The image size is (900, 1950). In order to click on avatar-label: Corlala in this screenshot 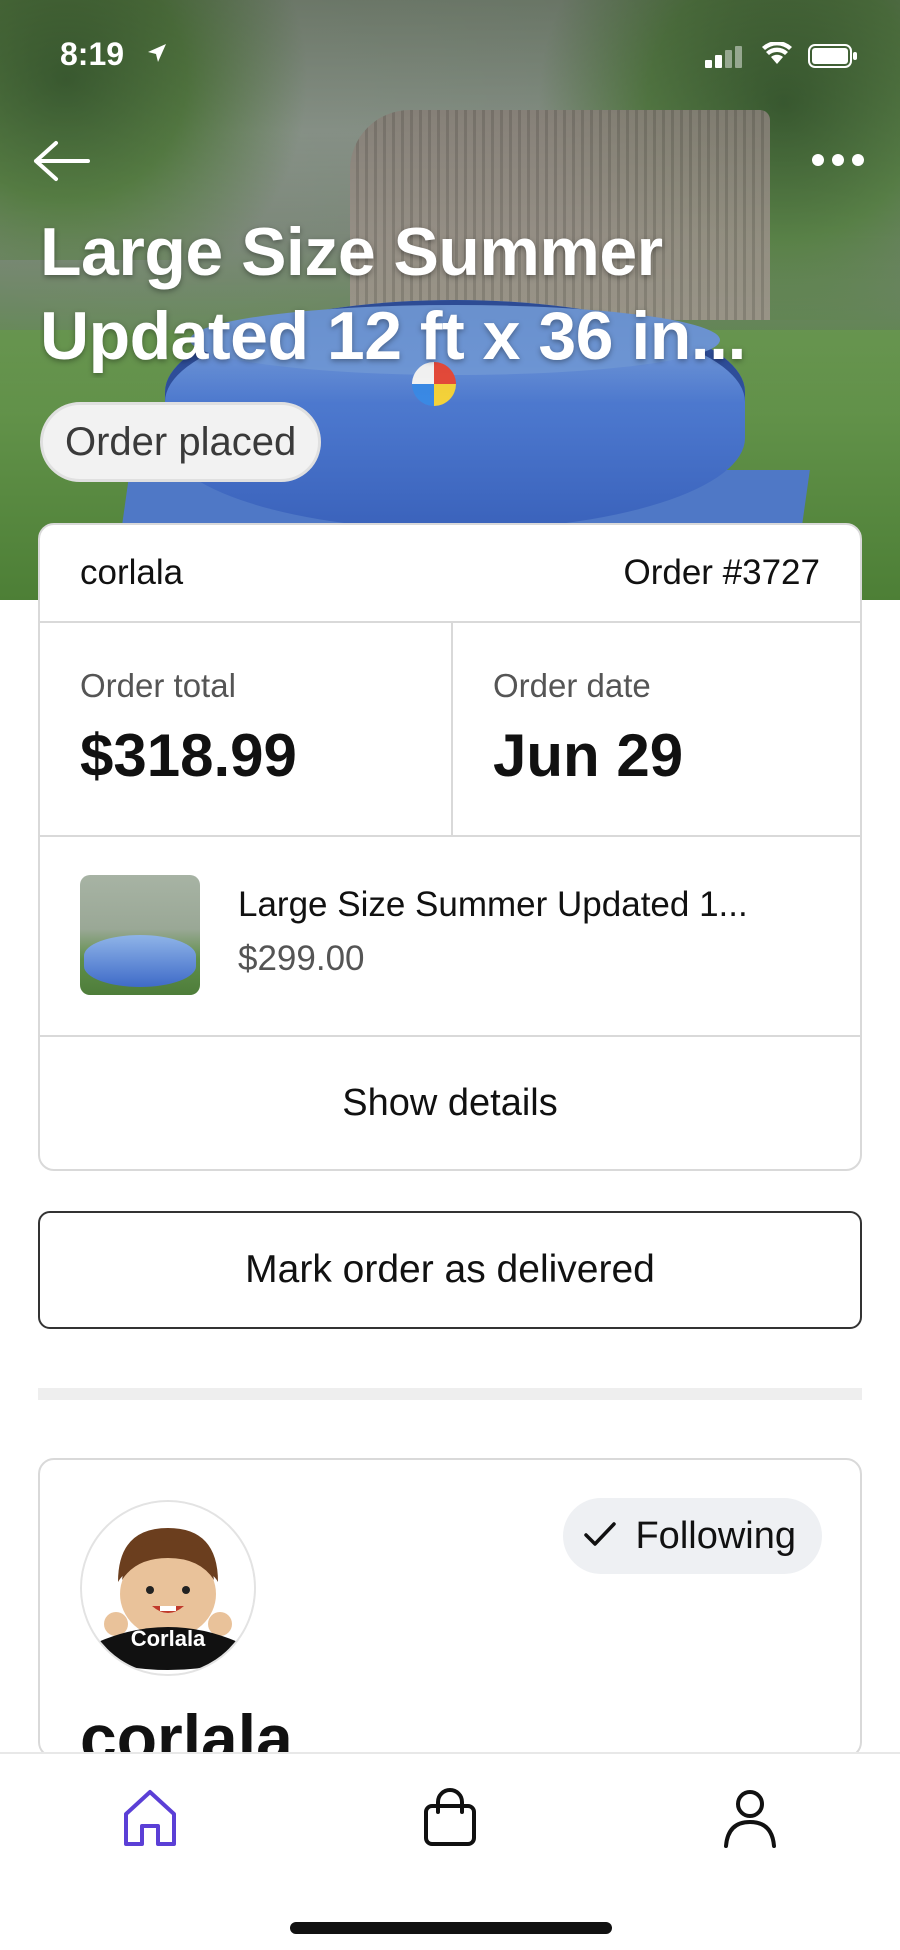, I will do `click(168, 1638)`.